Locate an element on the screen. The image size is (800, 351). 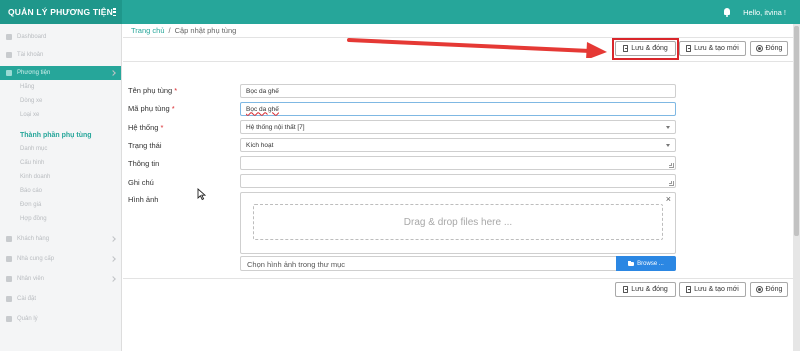
image-label: Hình ảnh is located at coordinates (143, 199).